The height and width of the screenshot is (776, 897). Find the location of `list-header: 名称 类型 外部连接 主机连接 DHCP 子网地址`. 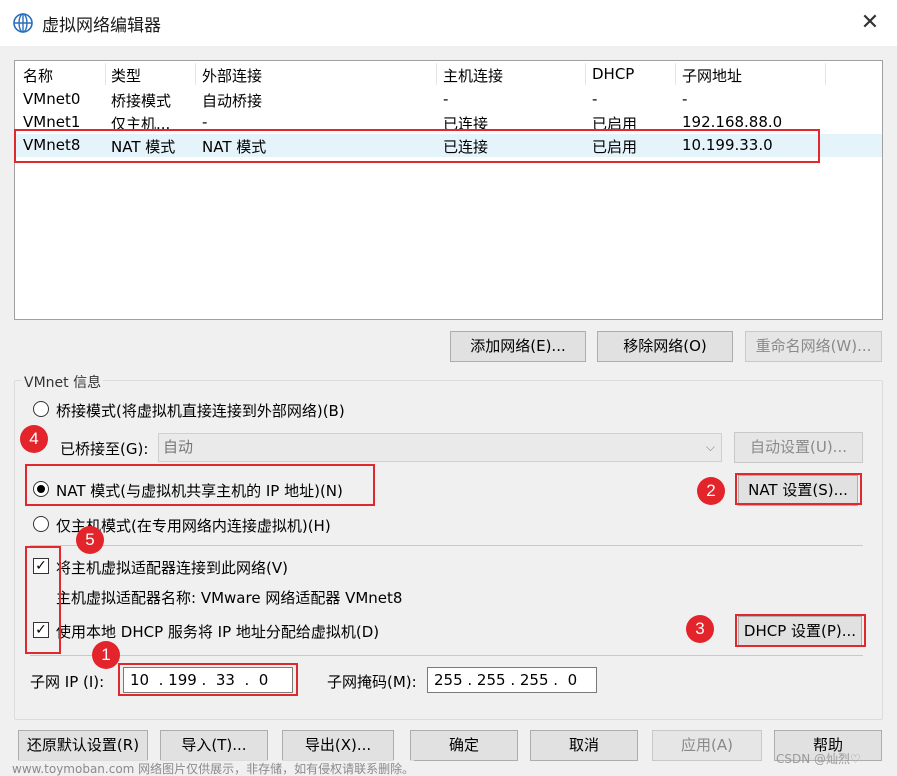

list-header: 名称 类型 外部连接 主机连接 DHCP 子网地址 is located at coordinates (448, 74).